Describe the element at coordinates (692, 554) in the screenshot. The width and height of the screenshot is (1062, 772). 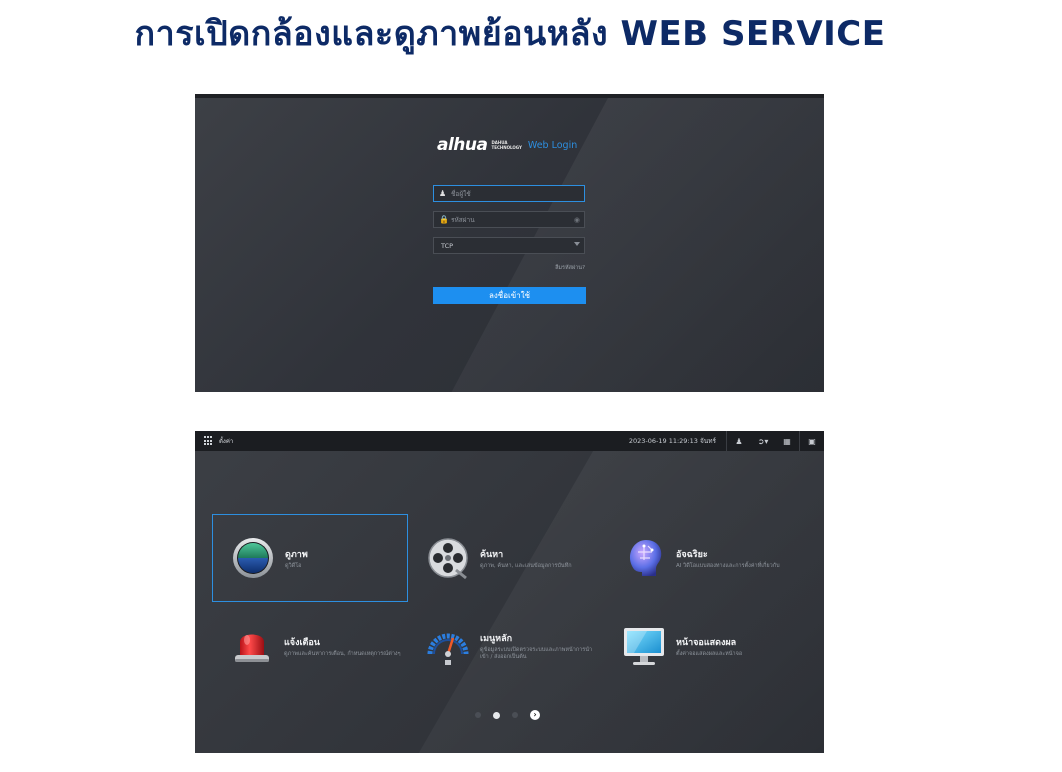
I see `tile-title: อัจฉริยะ` at that location.